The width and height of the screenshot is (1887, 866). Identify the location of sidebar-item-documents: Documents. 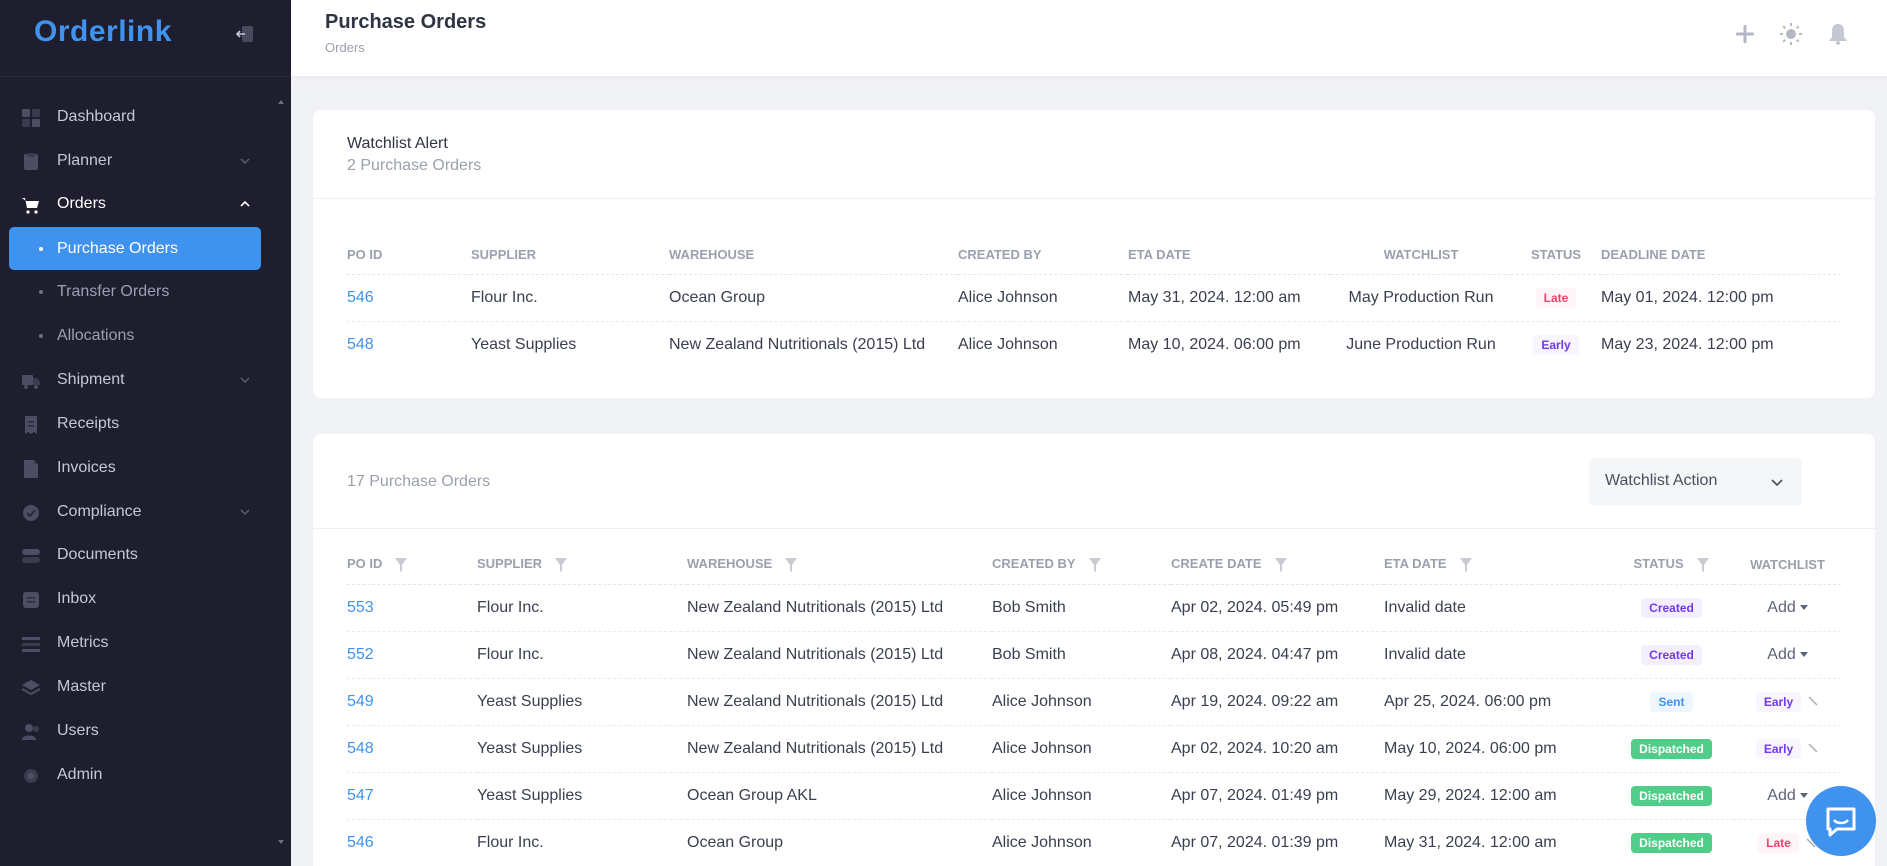
(135, 555).